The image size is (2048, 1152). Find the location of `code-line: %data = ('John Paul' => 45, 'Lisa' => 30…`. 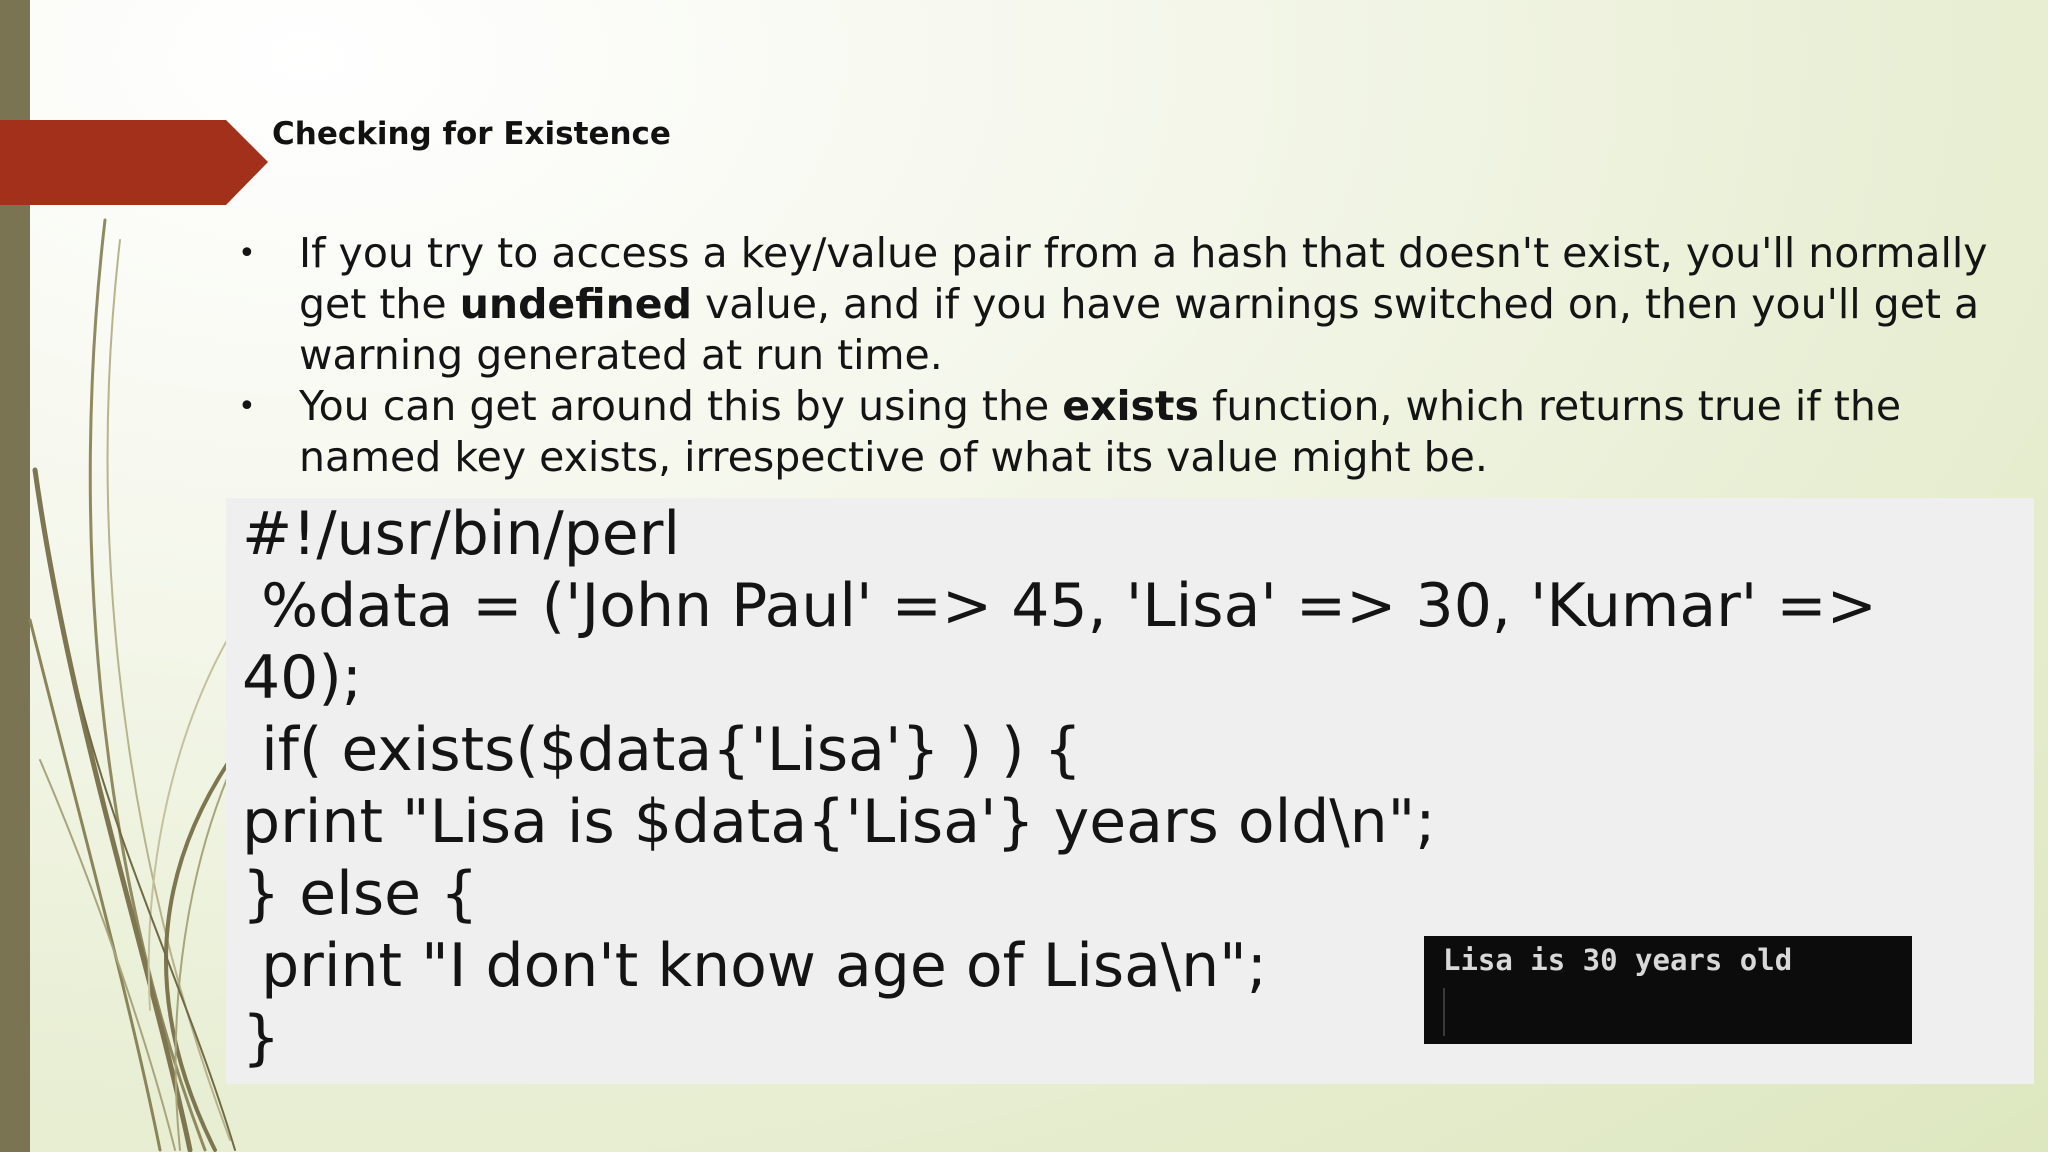

code-line: %data = ('John Paul' => 45, 'Lisa' => 30… is located at coordinates (1059, 606).